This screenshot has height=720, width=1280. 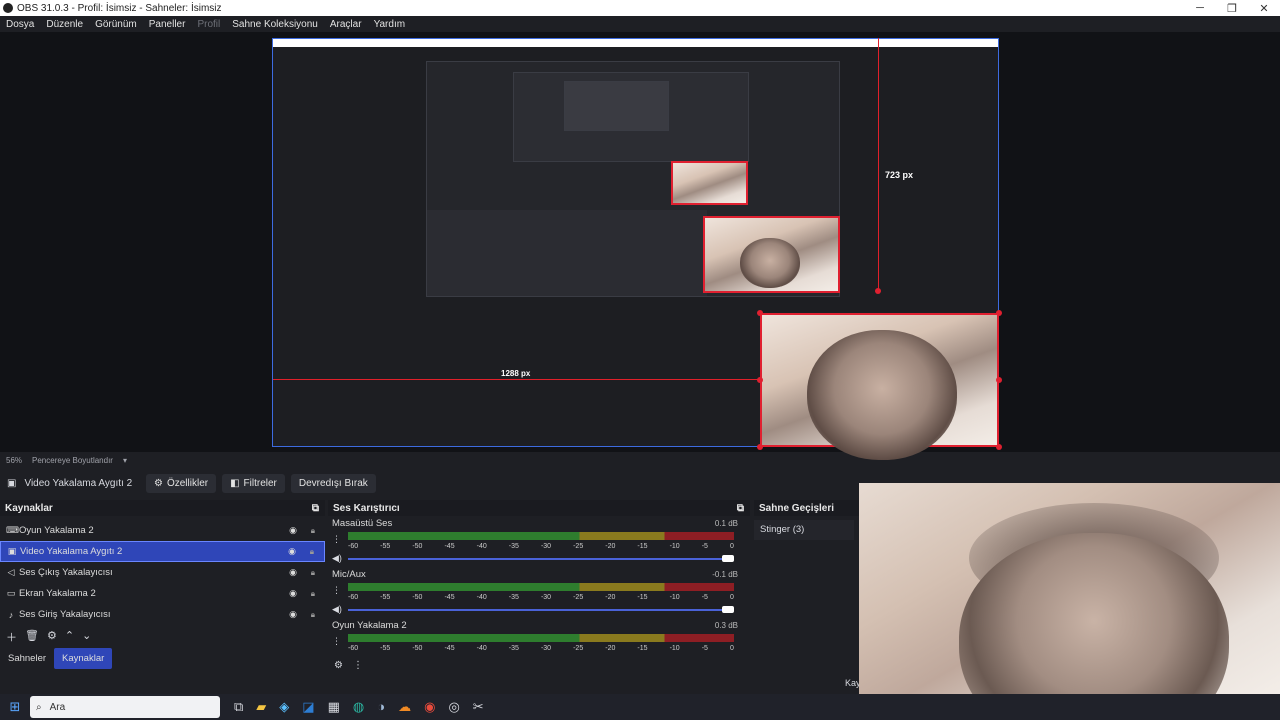 What do you see at coordinates (162, 614) in the screenshot?
I see `source-item: ♪ Ses Giriş Yakalayıcısı ◉ 🔒︎` at bounding box center [162, 614].